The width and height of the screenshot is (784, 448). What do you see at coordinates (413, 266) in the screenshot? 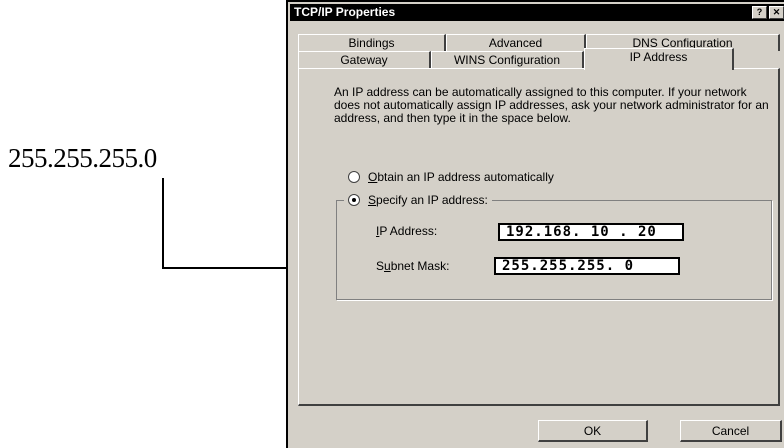
I see `subnet-mask-label: Subnet Mask:` at bounding box center [413, 266].